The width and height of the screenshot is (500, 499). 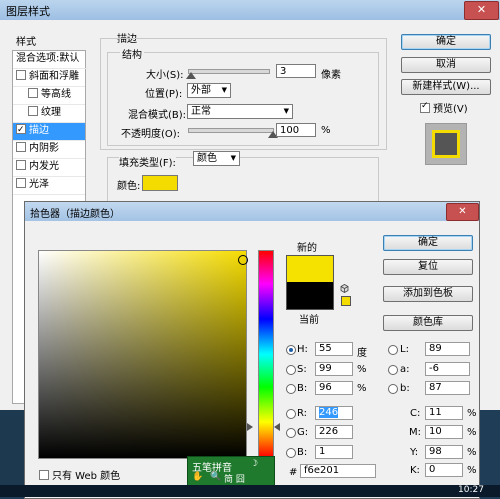 I want to click on c-field: 11, so click(x=444, y=413).